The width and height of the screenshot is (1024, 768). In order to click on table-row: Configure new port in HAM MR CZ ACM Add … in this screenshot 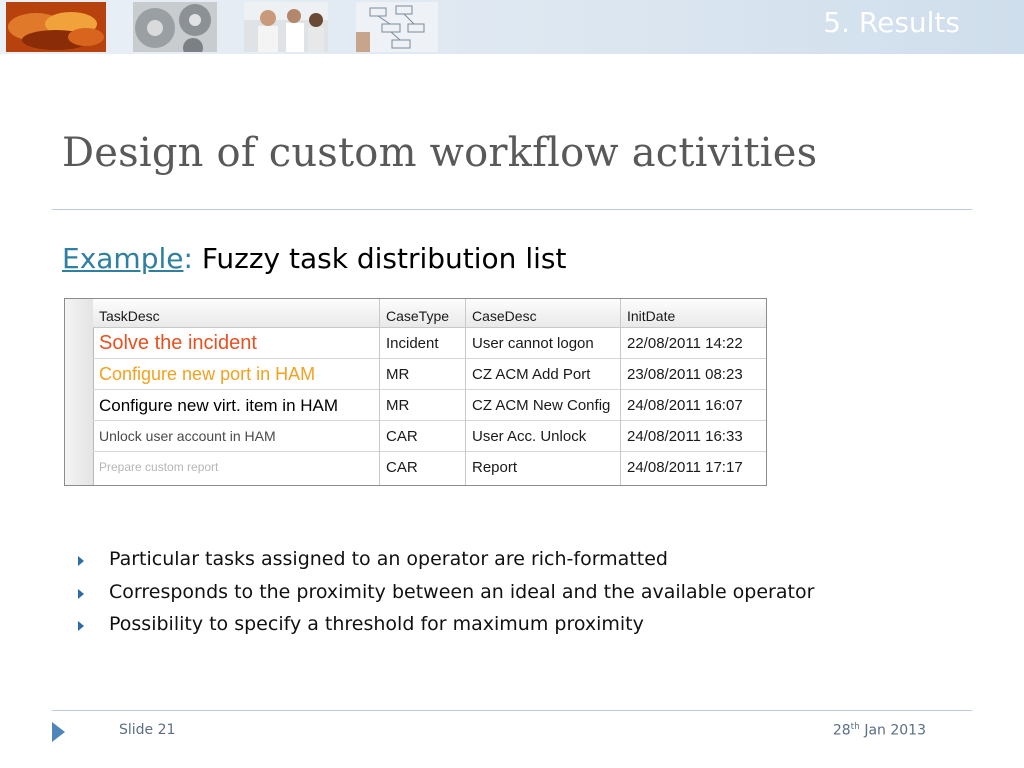, I will do `click(429, 374)`.